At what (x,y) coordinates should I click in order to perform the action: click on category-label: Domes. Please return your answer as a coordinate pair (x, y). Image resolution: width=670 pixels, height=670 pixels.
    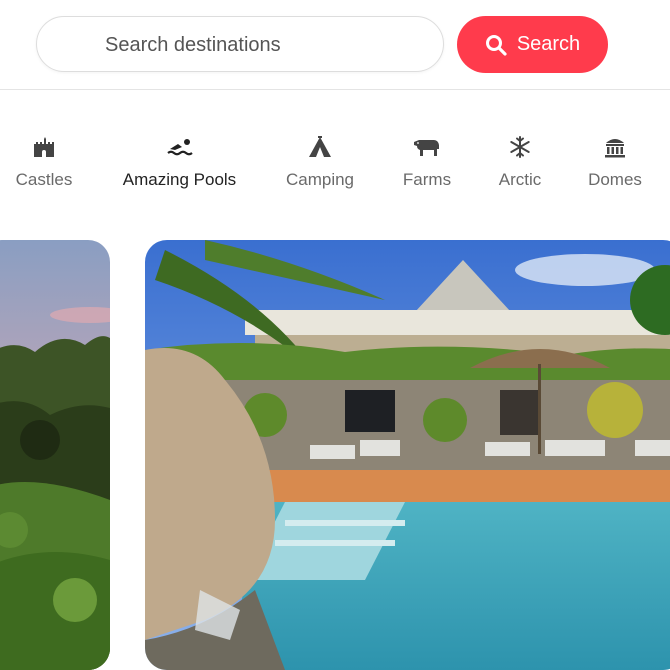
    Looking at the image, I should click on (615, 179).